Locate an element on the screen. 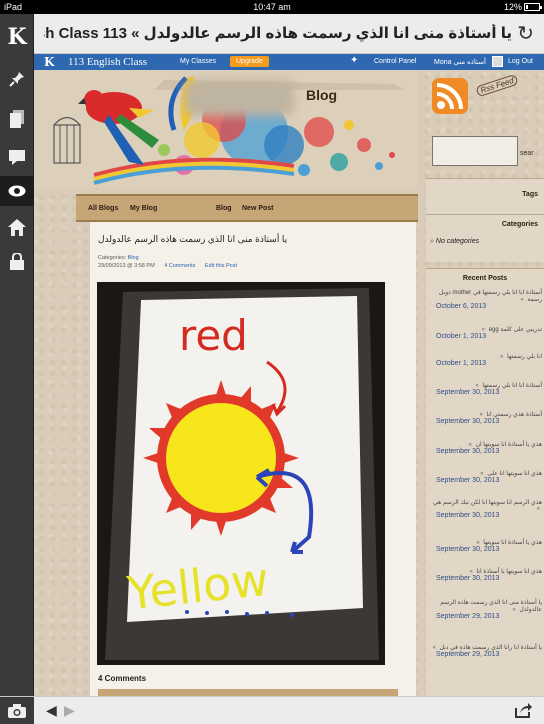  search-button: sear is located at coordinates (527, 153).